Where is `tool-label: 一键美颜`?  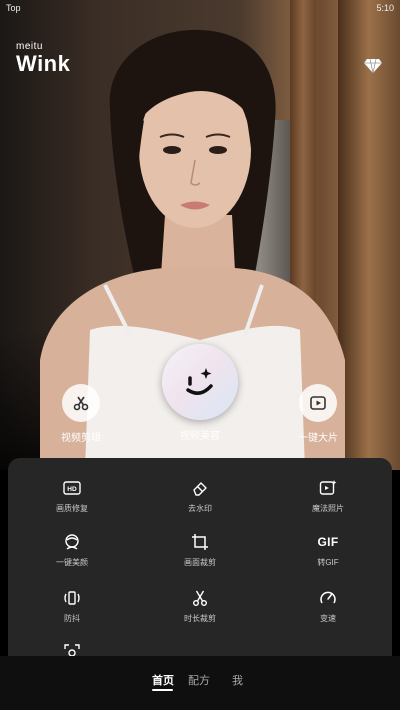 tool-label: 一键美颜 is located at coordinates (72, 562).